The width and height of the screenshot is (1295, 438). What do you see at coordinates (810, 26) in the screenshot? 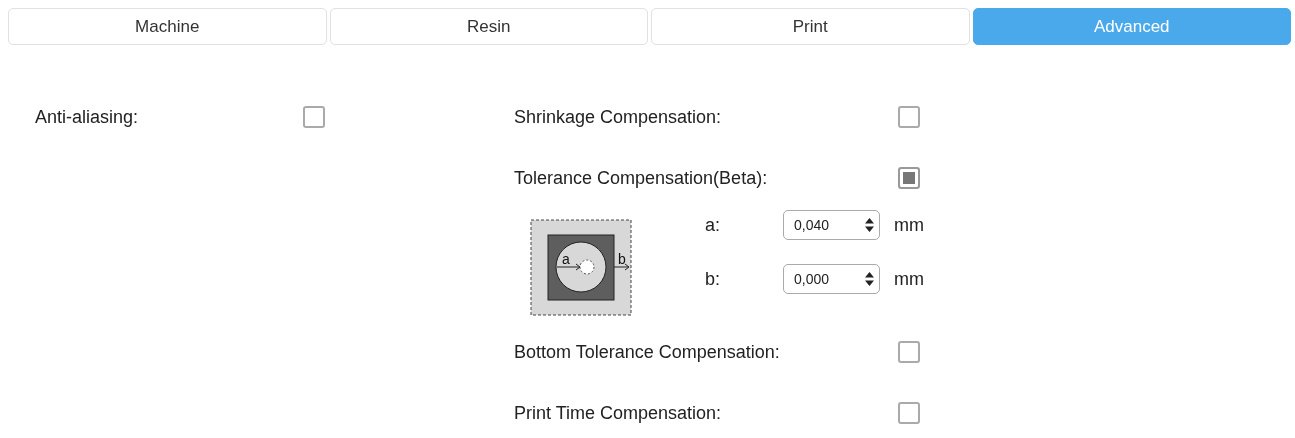
I see `tab: Print` at bounding box center [810, 26].